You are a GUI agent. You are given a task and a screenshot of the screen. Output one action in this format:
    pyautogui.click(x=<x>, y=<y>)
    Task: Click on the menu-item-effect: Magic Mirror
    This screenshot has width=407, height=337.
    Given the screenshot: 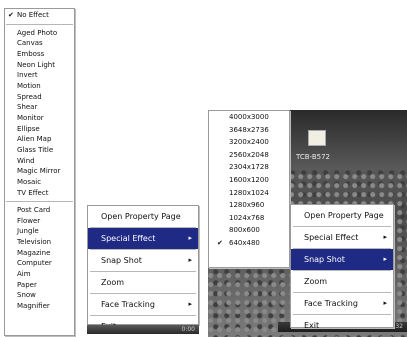 What is the action you would take?
    pyautogui.click(x=39, y=171)
    